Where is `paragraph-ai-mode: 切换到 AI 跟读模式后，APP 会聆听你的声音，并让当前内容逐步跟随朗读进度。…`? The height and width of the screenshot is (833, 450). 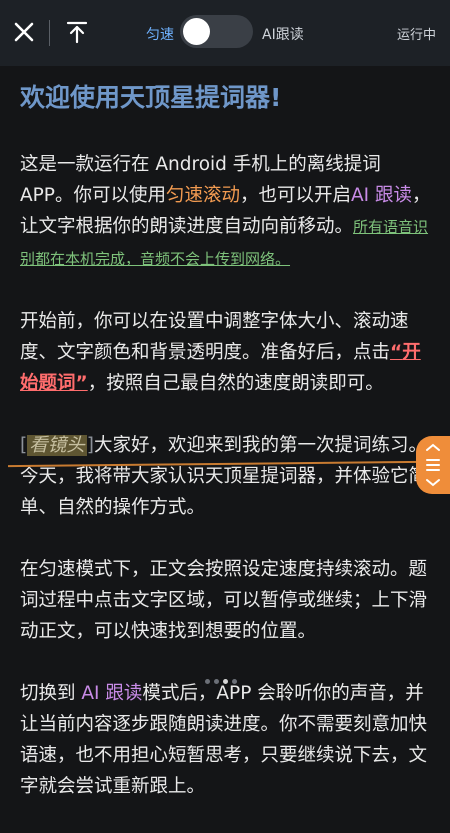
paragraph-ai-mode: 切换到 AI 跟读模式后，APP 会聆听你的声音，并让当前内容逐步跟随朗读进度。… is located at coordinates (227, 740).